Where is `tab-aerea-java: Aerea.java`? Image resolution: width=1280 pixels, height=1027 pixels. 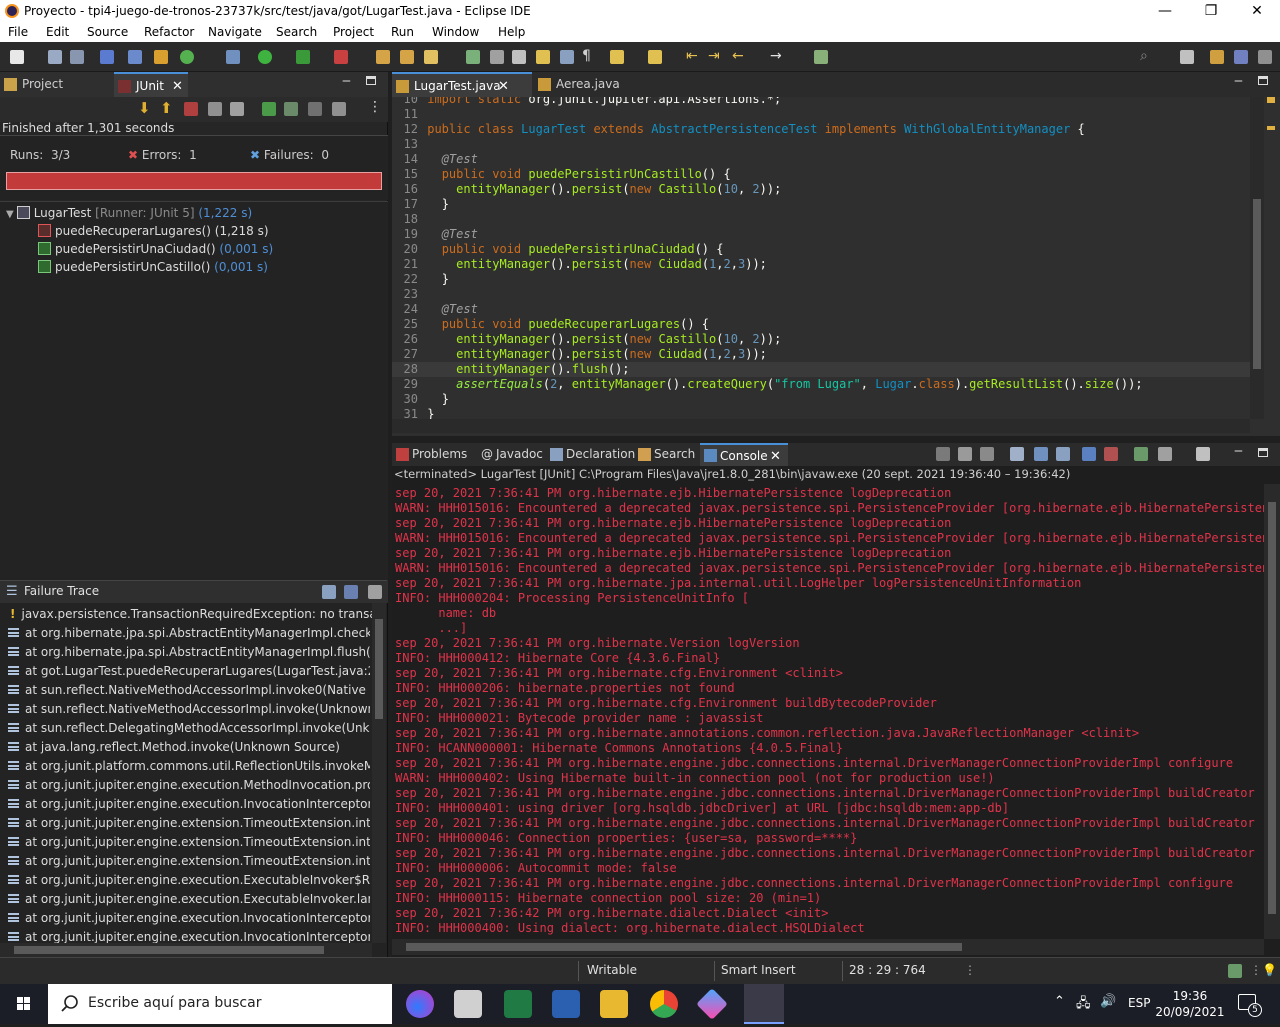
tab-aerea-java: Aerea.java is located at coordinates (584, 84).